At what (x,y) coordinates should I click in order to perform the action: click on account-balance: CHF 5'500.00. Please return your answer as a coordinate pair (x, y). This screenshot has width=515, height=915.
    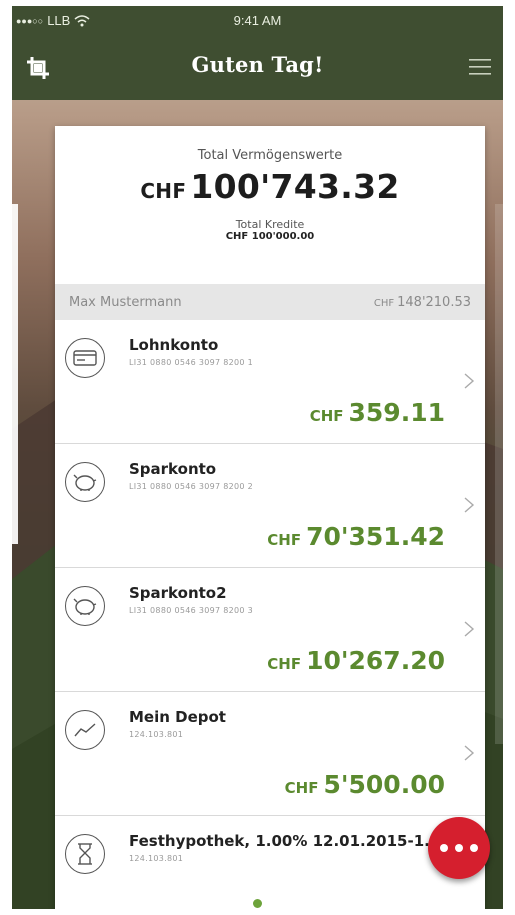
    Looking at the image, I should click on (365, 784).